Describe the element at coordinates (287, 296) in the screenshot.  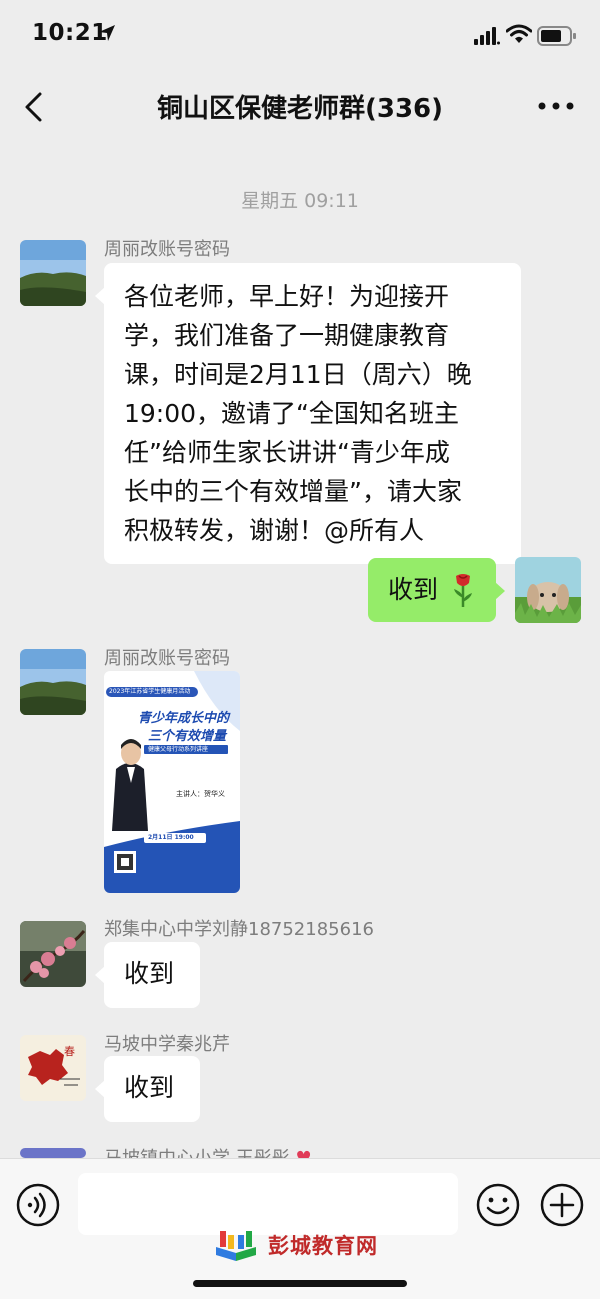
I see `message-line: 各位老师，早上好！为迎接开` at that location.